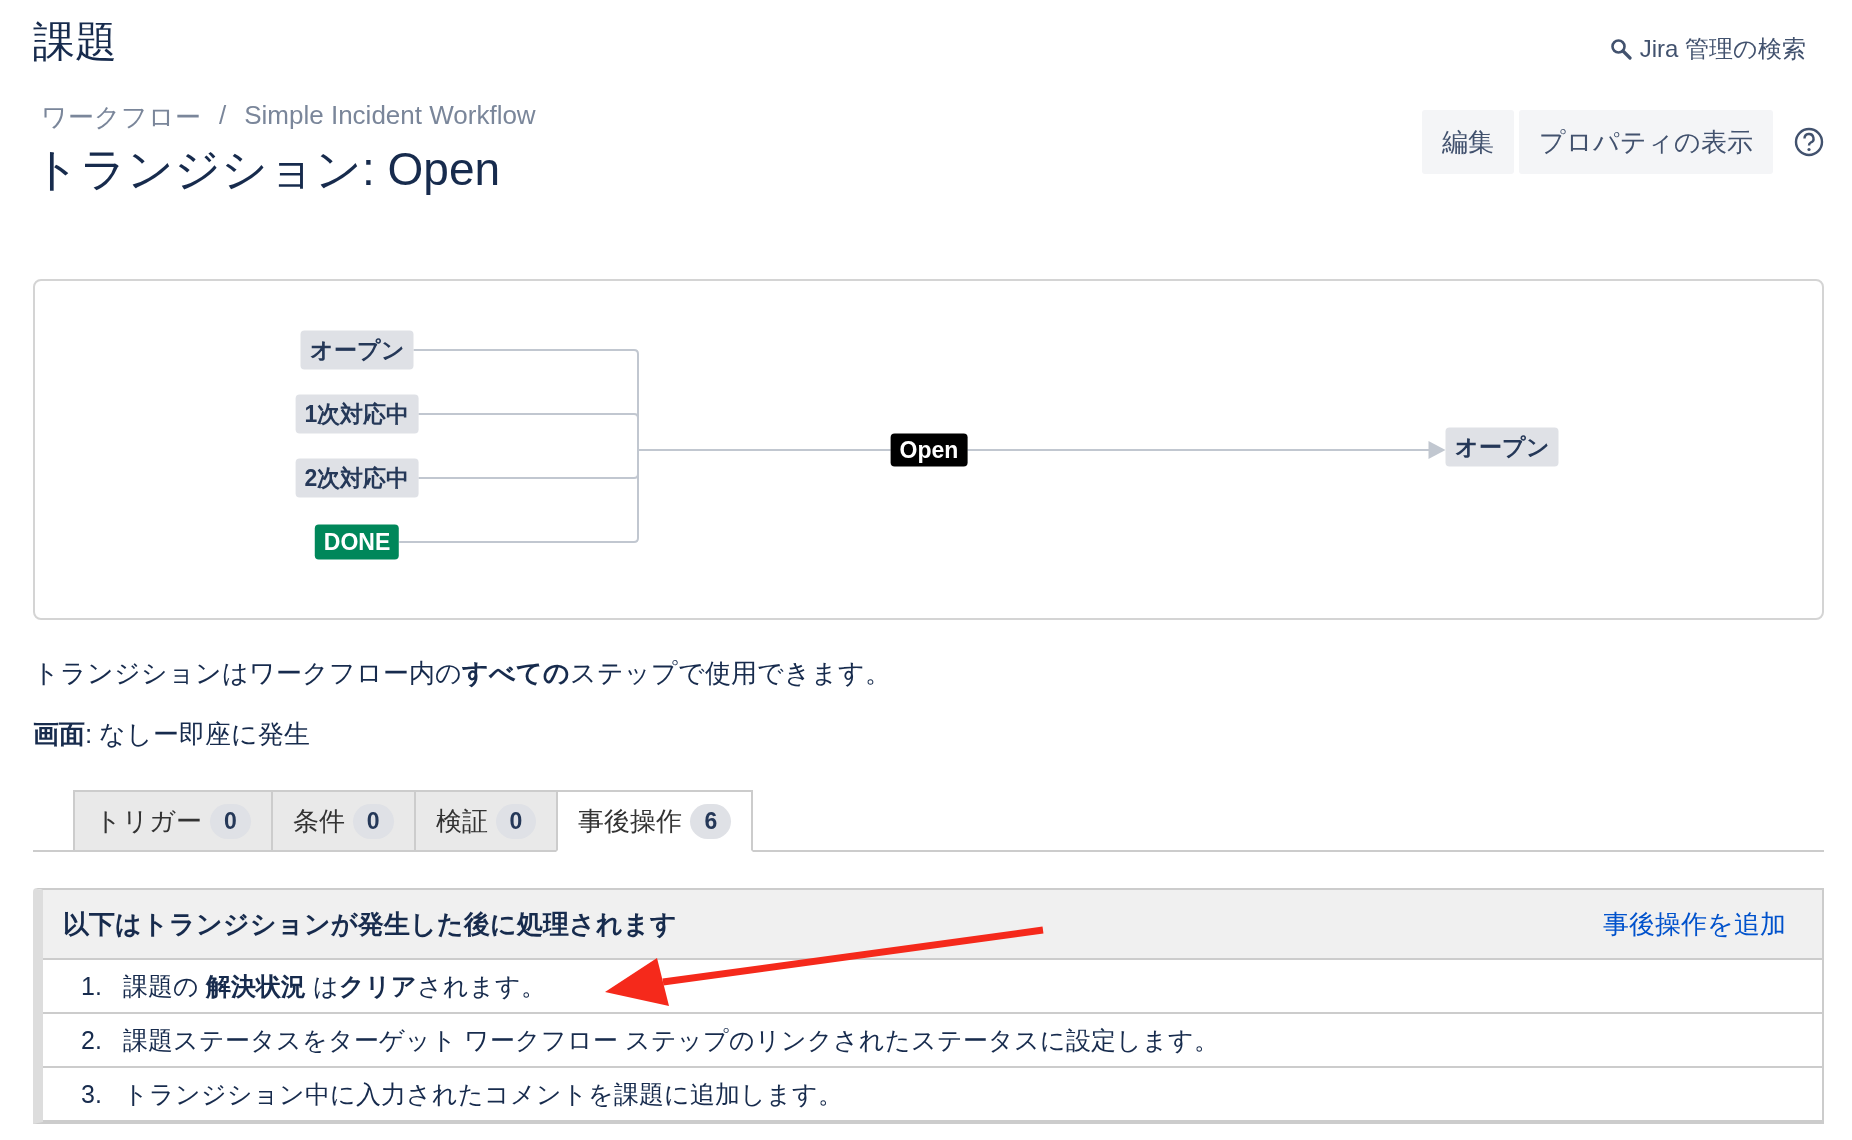 Image resolution: width=1852 pixels, height=1140 pixels. I want to click on item-number: 1., so click(92, 986).